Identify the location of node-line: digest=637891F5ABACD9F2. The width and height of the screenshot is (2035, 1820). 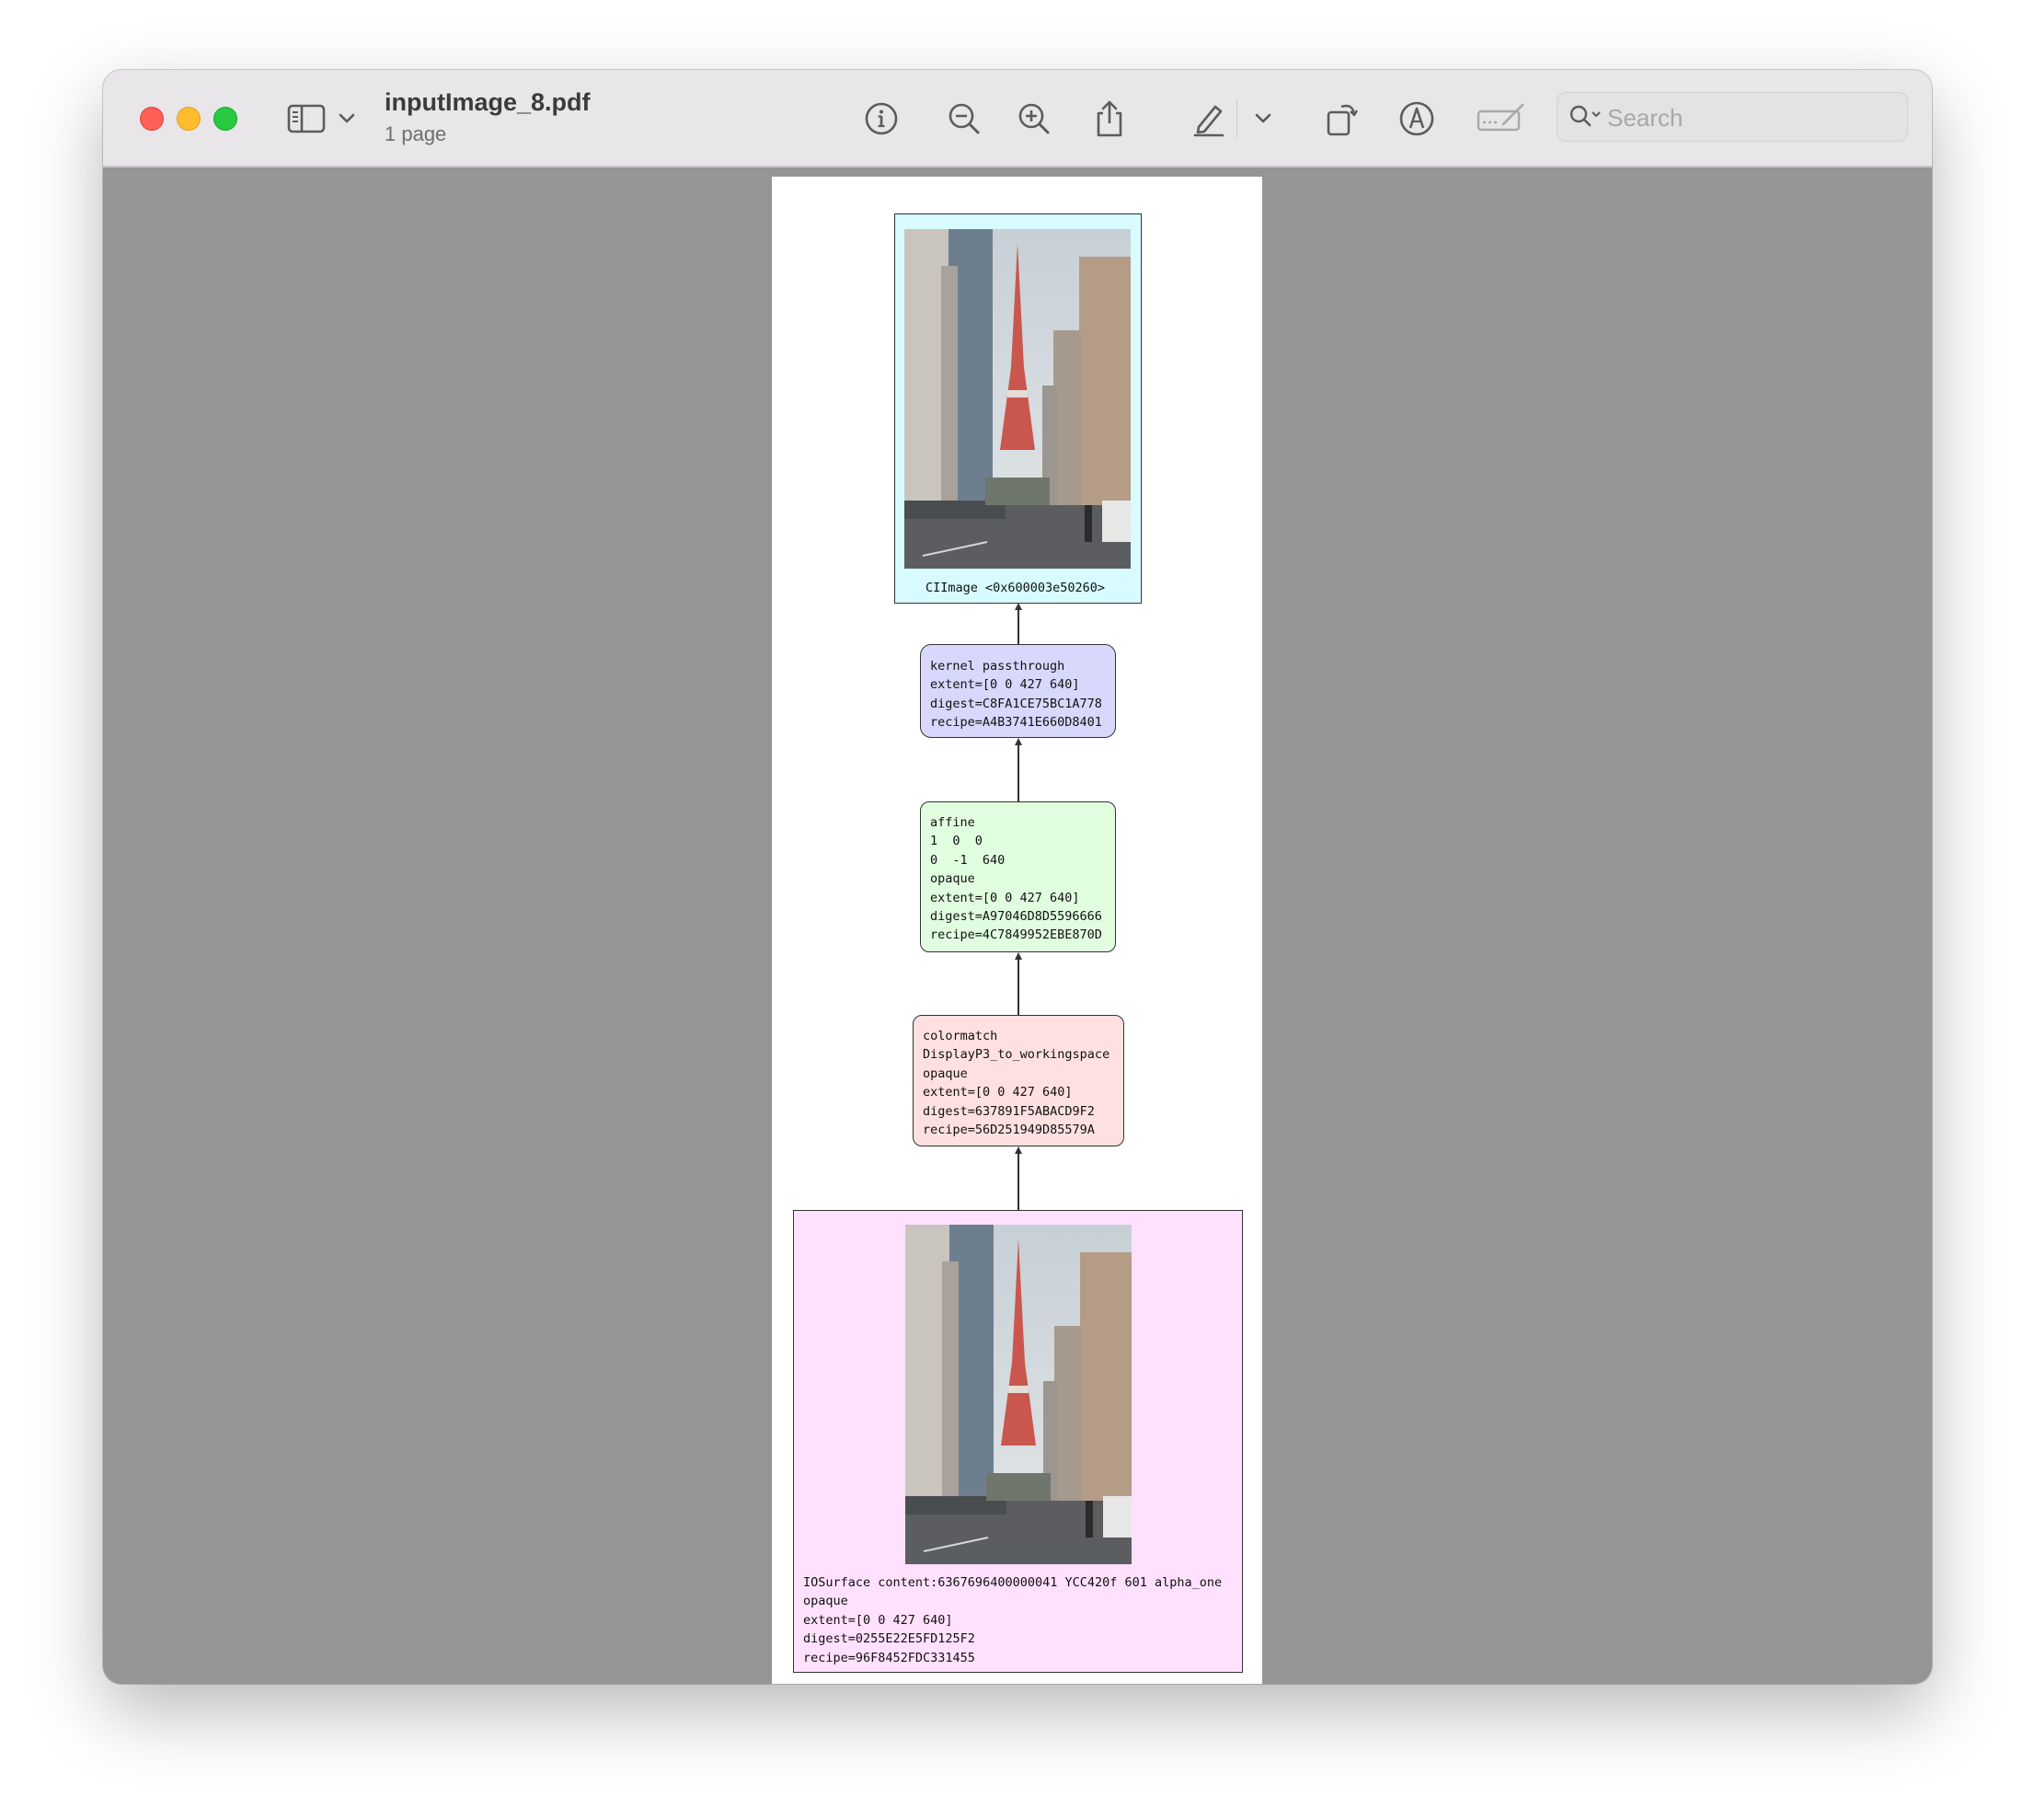
(1009, 1111).